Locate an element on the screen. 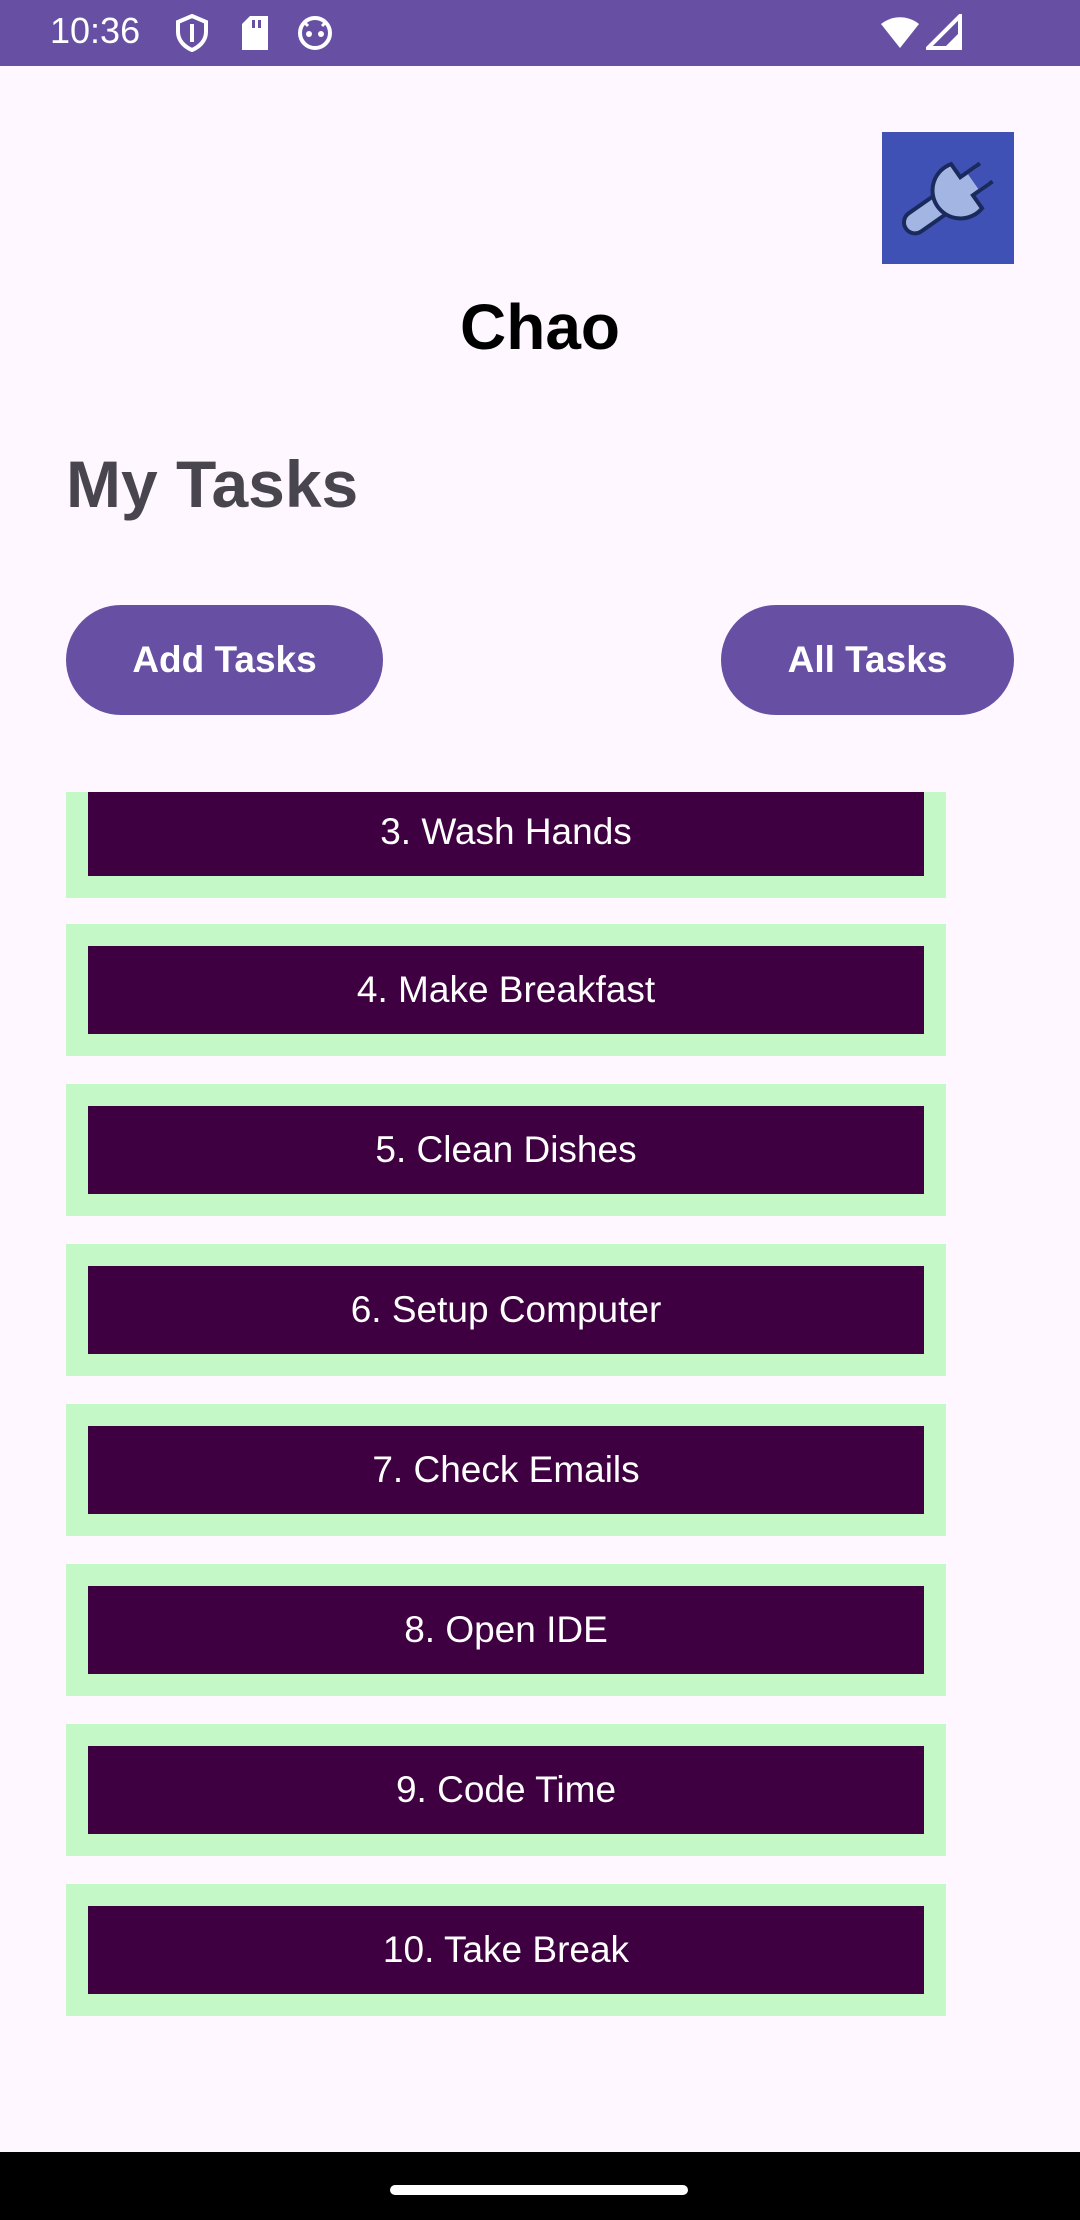 The height and width of the screenshot is (2220, 1080). task-item: 9. Code Time is located at coordinates (506, 1790).